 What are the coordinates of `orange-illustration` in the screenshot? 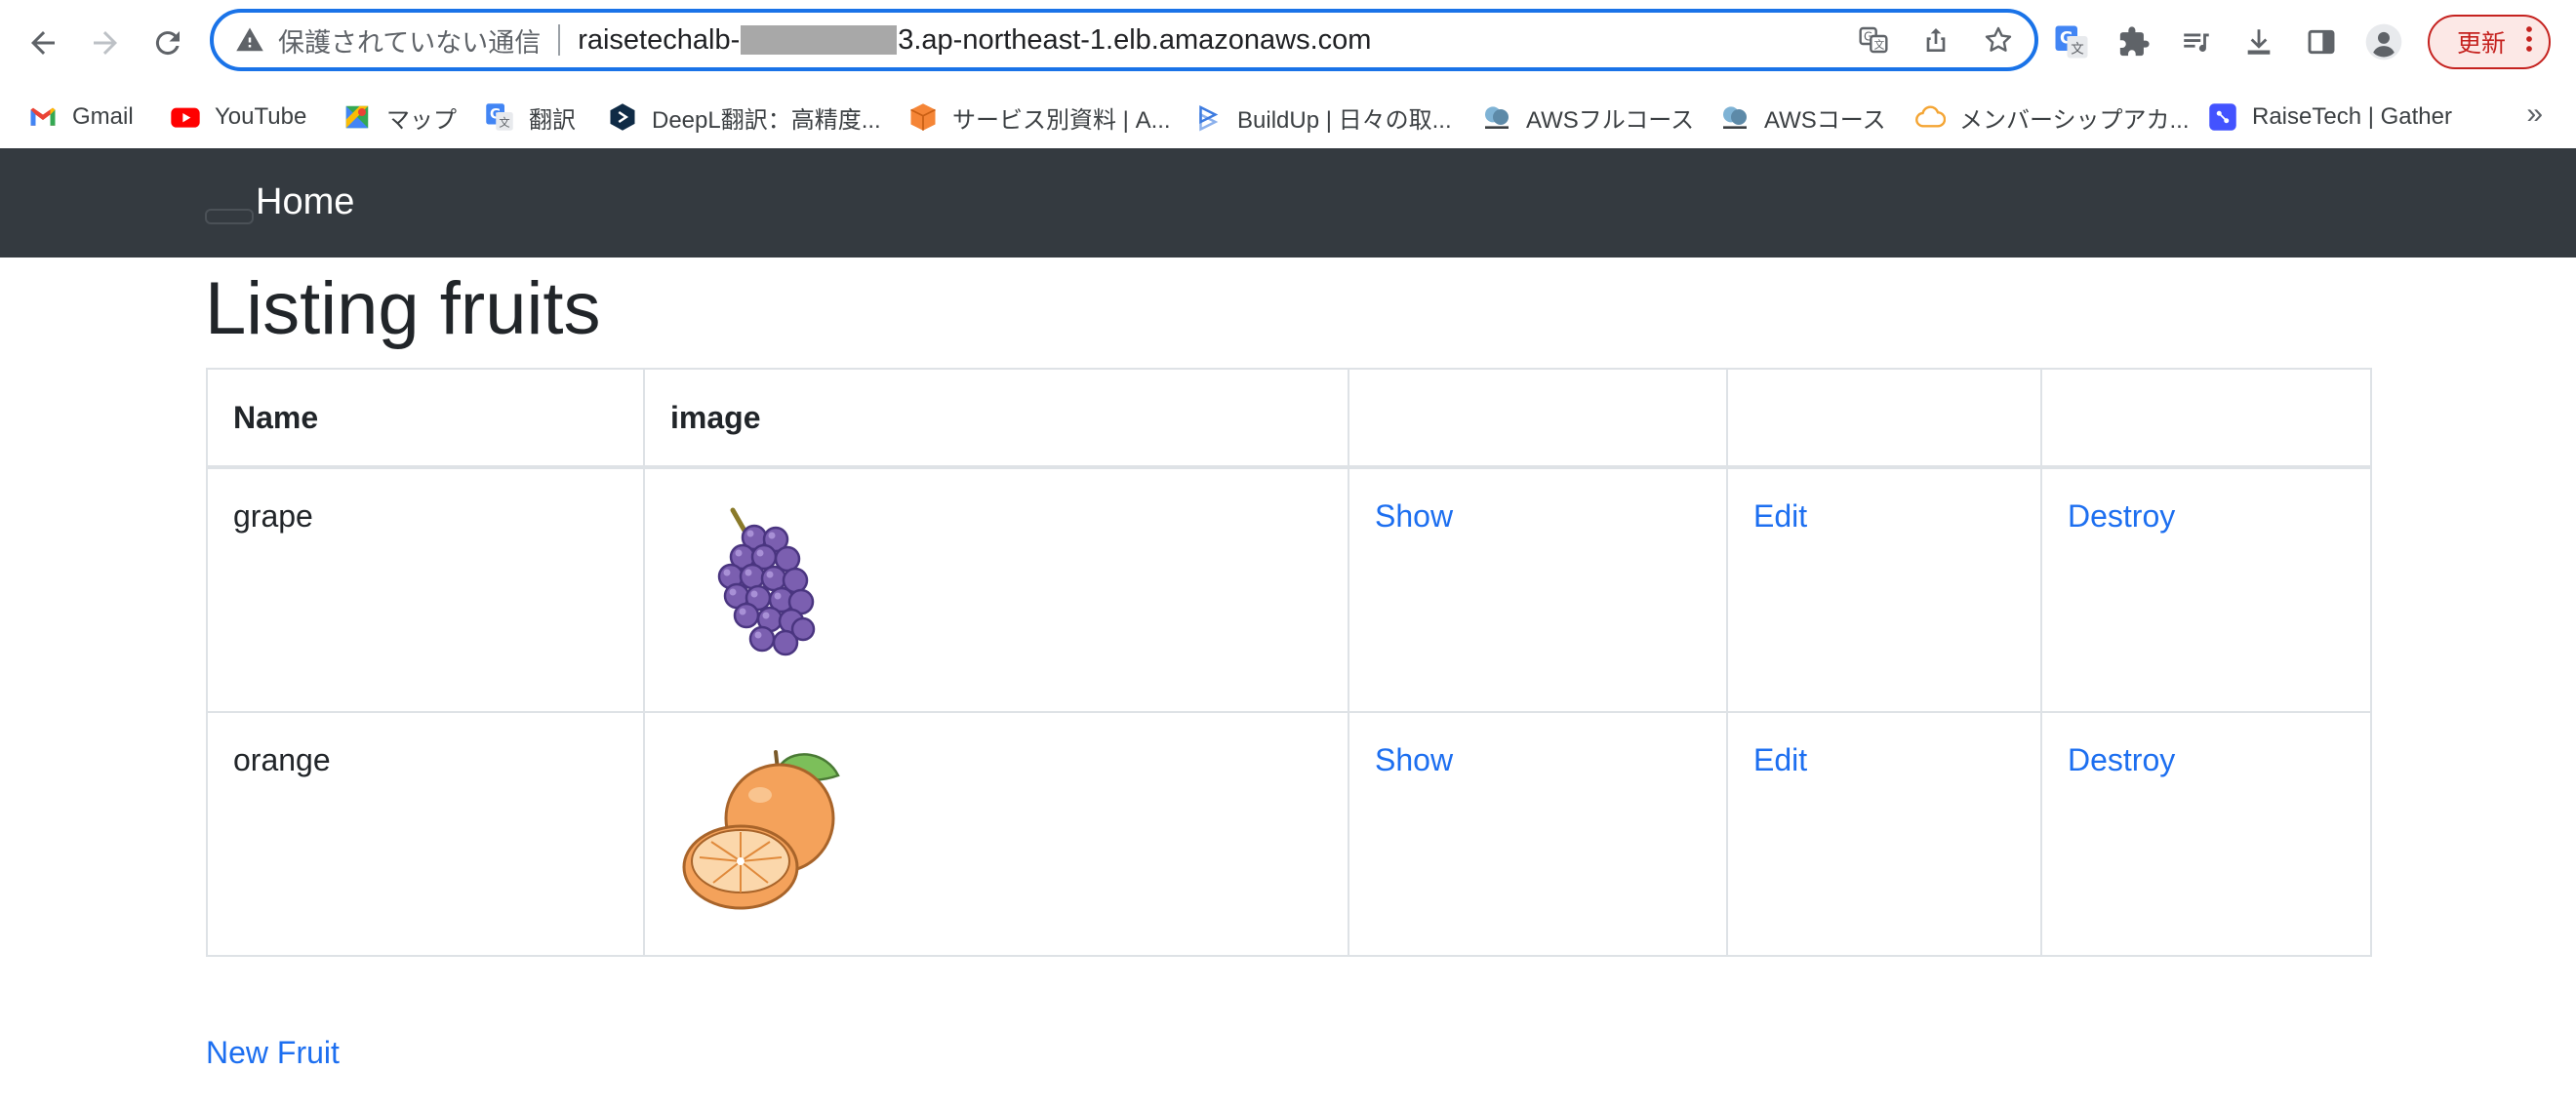 It's located at (761, 830).